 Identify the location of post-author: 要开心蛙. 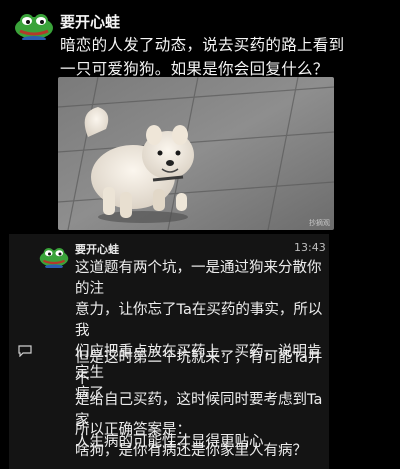
(90, 21).